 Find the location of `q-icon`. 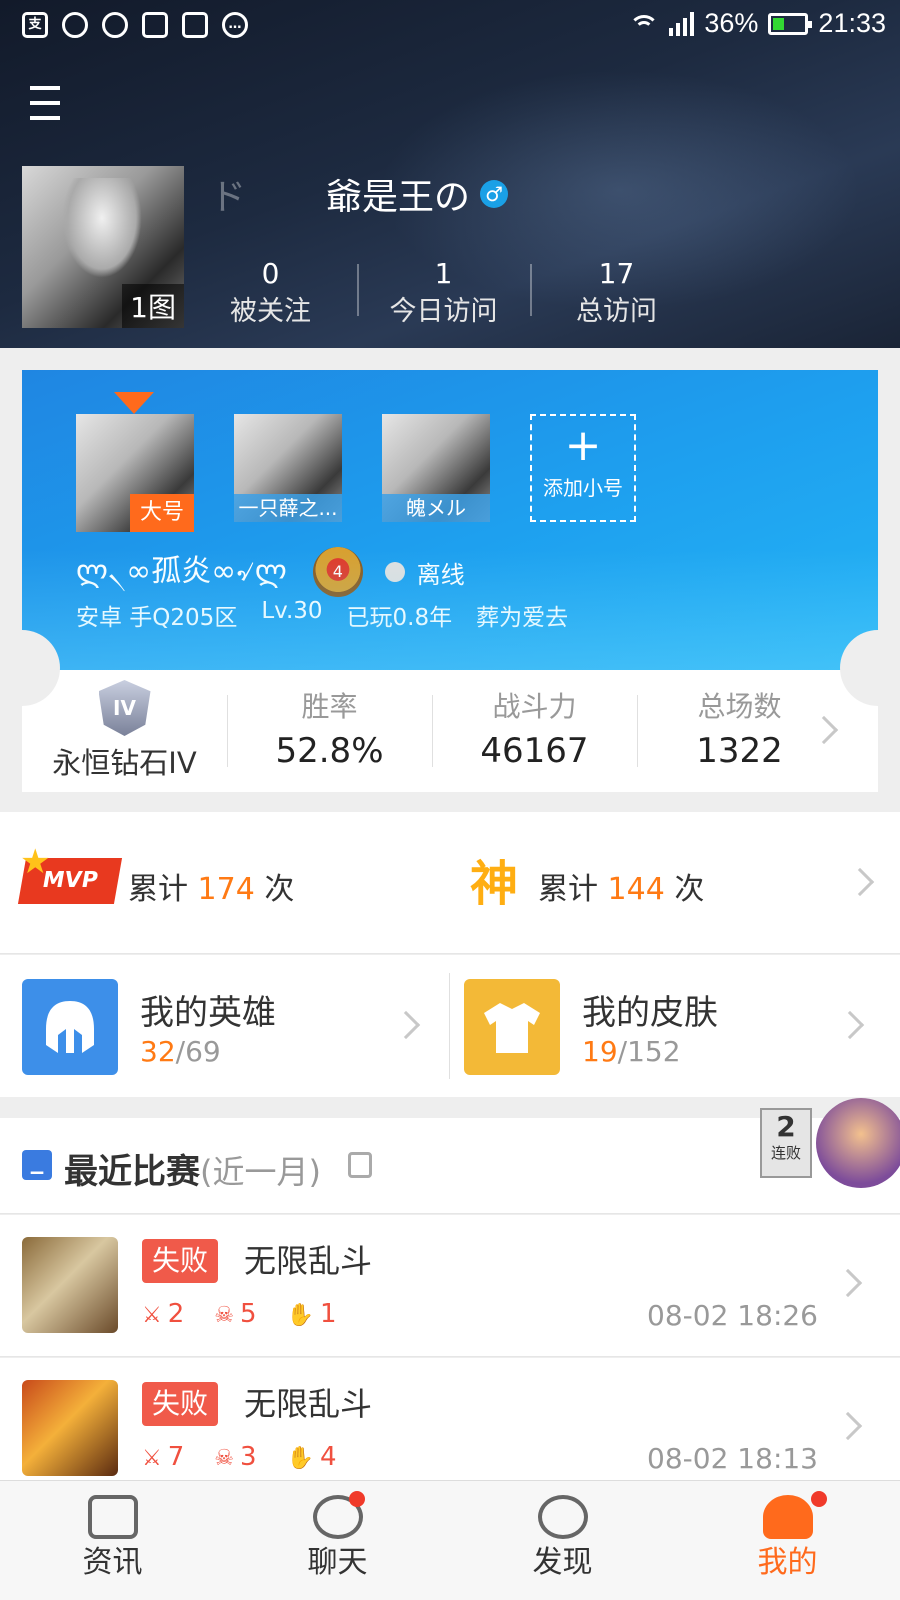

q-icon is located at coordinates (75, 25).